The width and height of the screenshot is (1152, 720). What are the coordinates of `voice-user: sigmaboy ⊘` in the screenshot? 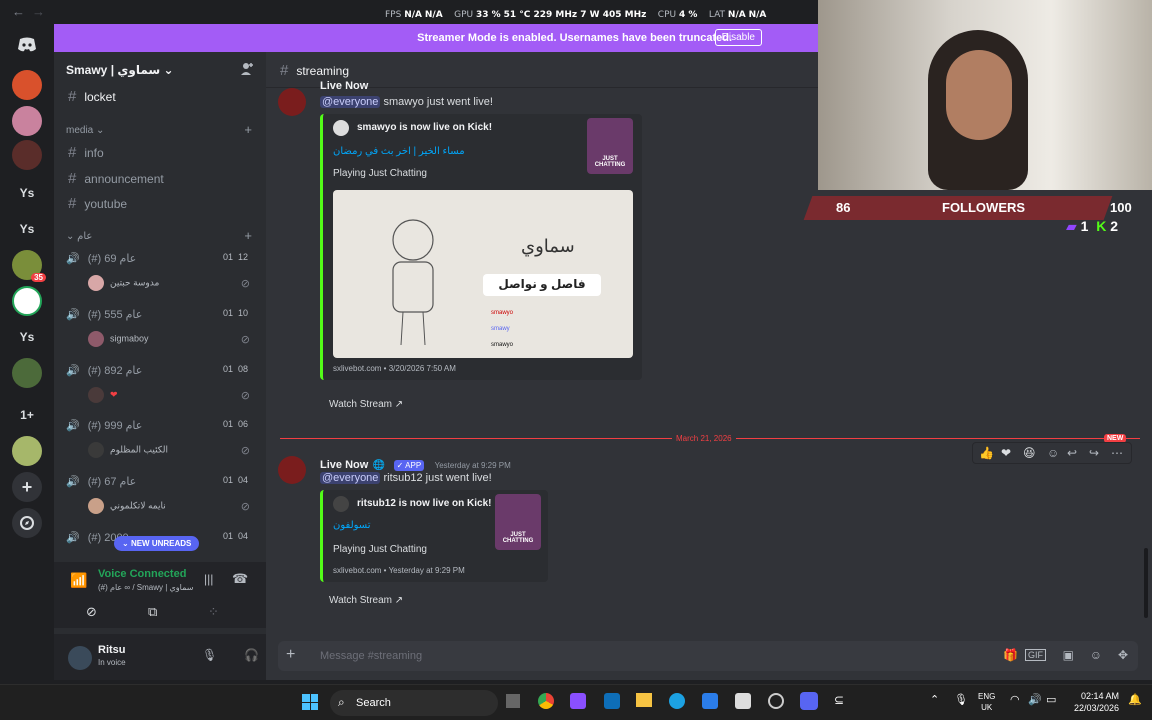 It's located at (173, 339).